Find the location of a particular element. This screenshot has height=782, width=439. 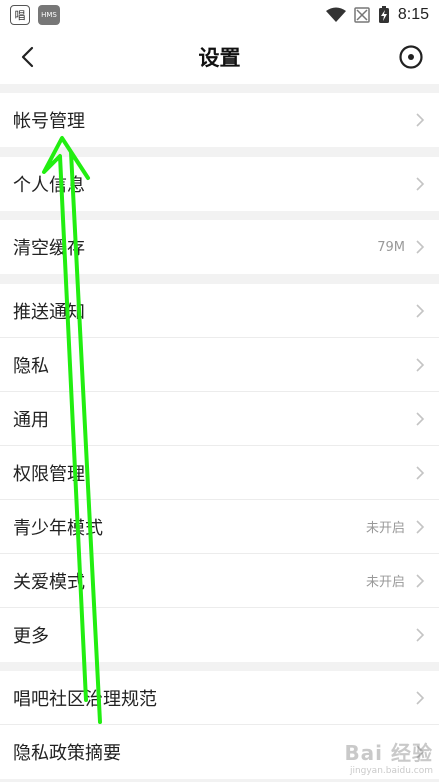

row-label: 隐私 is located at coordinates (31, 366).